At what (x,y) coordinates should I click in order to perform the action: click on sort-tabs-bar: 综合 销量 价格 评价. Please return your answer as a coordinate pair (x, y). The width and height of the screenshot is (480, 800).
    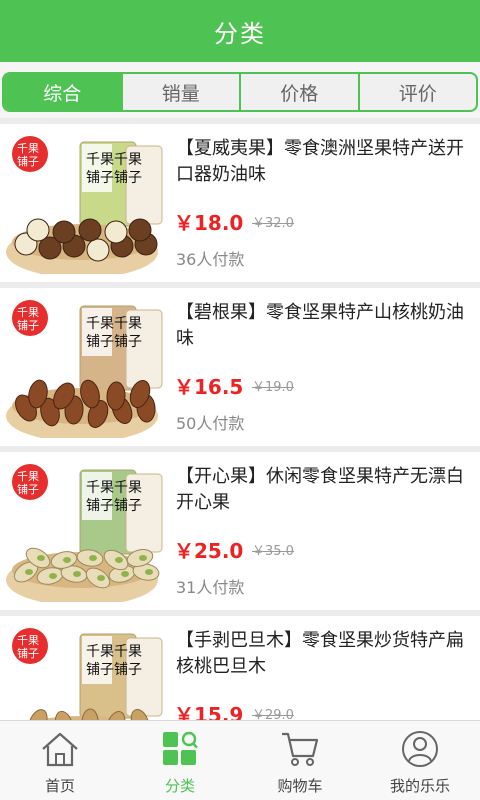
    Looking at the image, I should click on (240, 90).